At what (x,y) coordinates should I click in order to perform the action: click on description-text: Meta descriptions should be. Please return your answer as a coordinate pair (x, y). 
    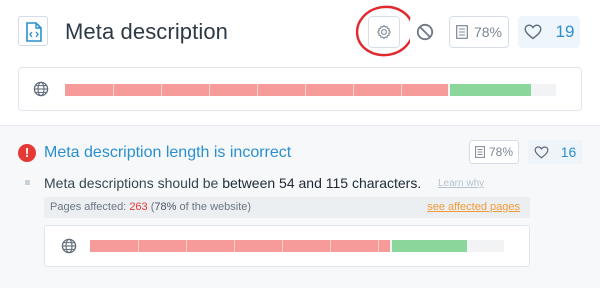
    Looking at the image, I should click on (133, 183).